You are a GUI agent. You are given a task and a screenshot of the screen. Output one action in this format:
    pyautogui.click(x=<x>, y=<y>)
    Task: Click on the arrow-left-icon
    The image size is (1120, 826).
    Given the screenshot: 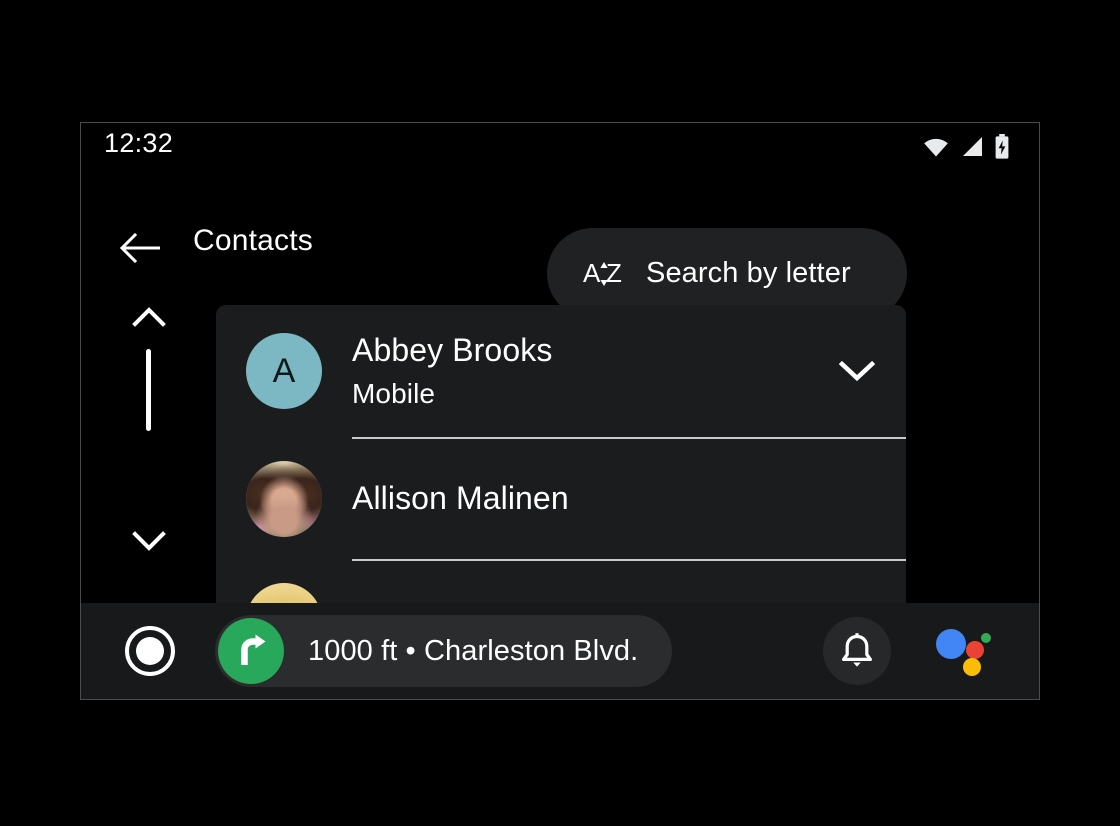 What is the action you would take?
    pyautogui.click(x=139, y=248)
    